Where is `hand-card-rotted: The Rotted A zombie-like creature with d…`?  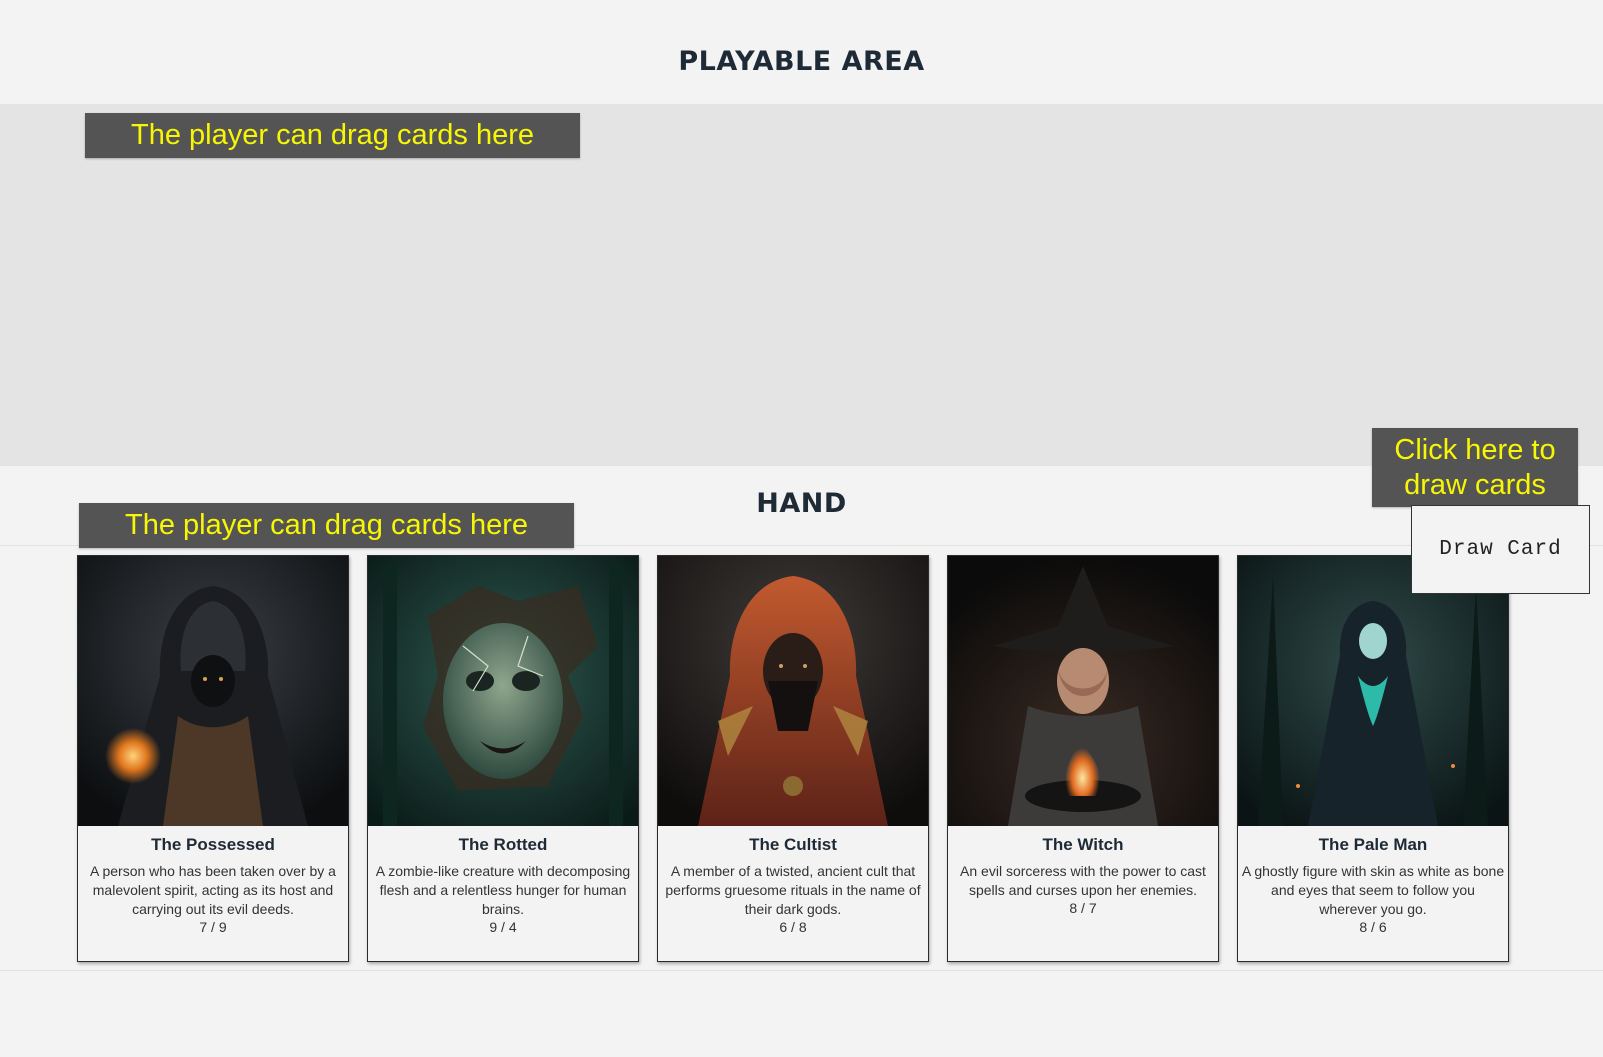
hand-card-rotted: The Rotted A zombie-like creature with d… is located at coordinates (503, 758).